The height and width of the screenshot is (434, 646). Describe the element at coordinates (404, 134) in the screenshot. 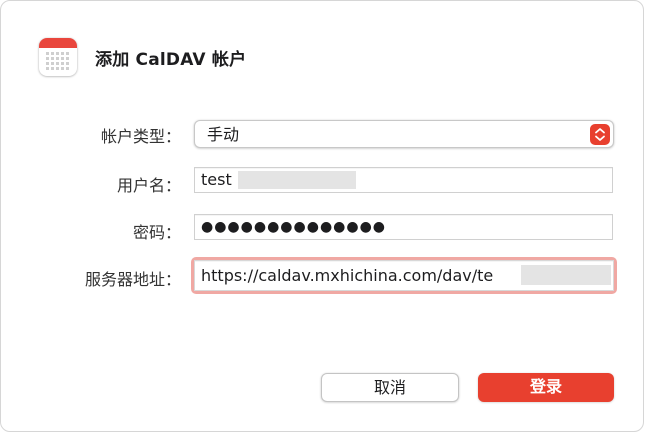

I see `account-type-select: 手动` at that location.